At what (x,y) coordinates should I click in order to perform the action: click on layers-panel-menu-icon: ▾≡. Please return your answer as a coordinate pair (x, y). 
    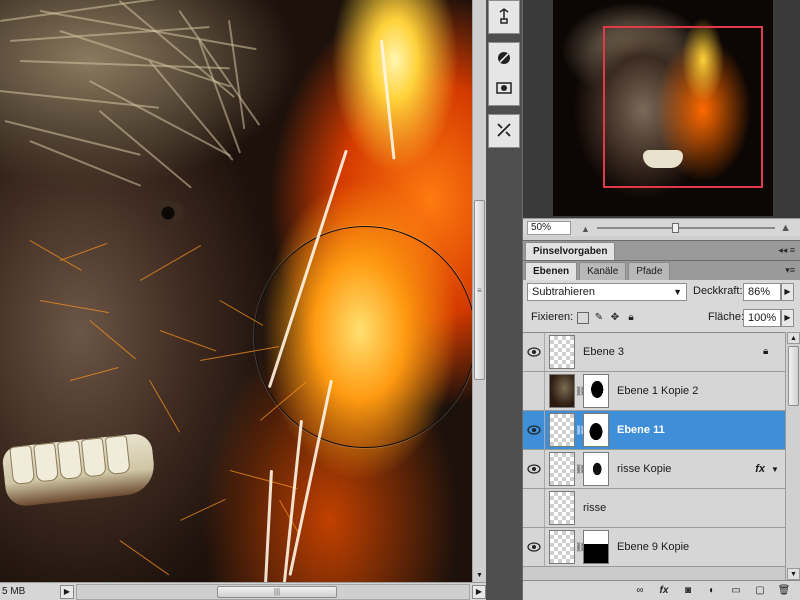
    Looking at the image, I should click on (790, 270).